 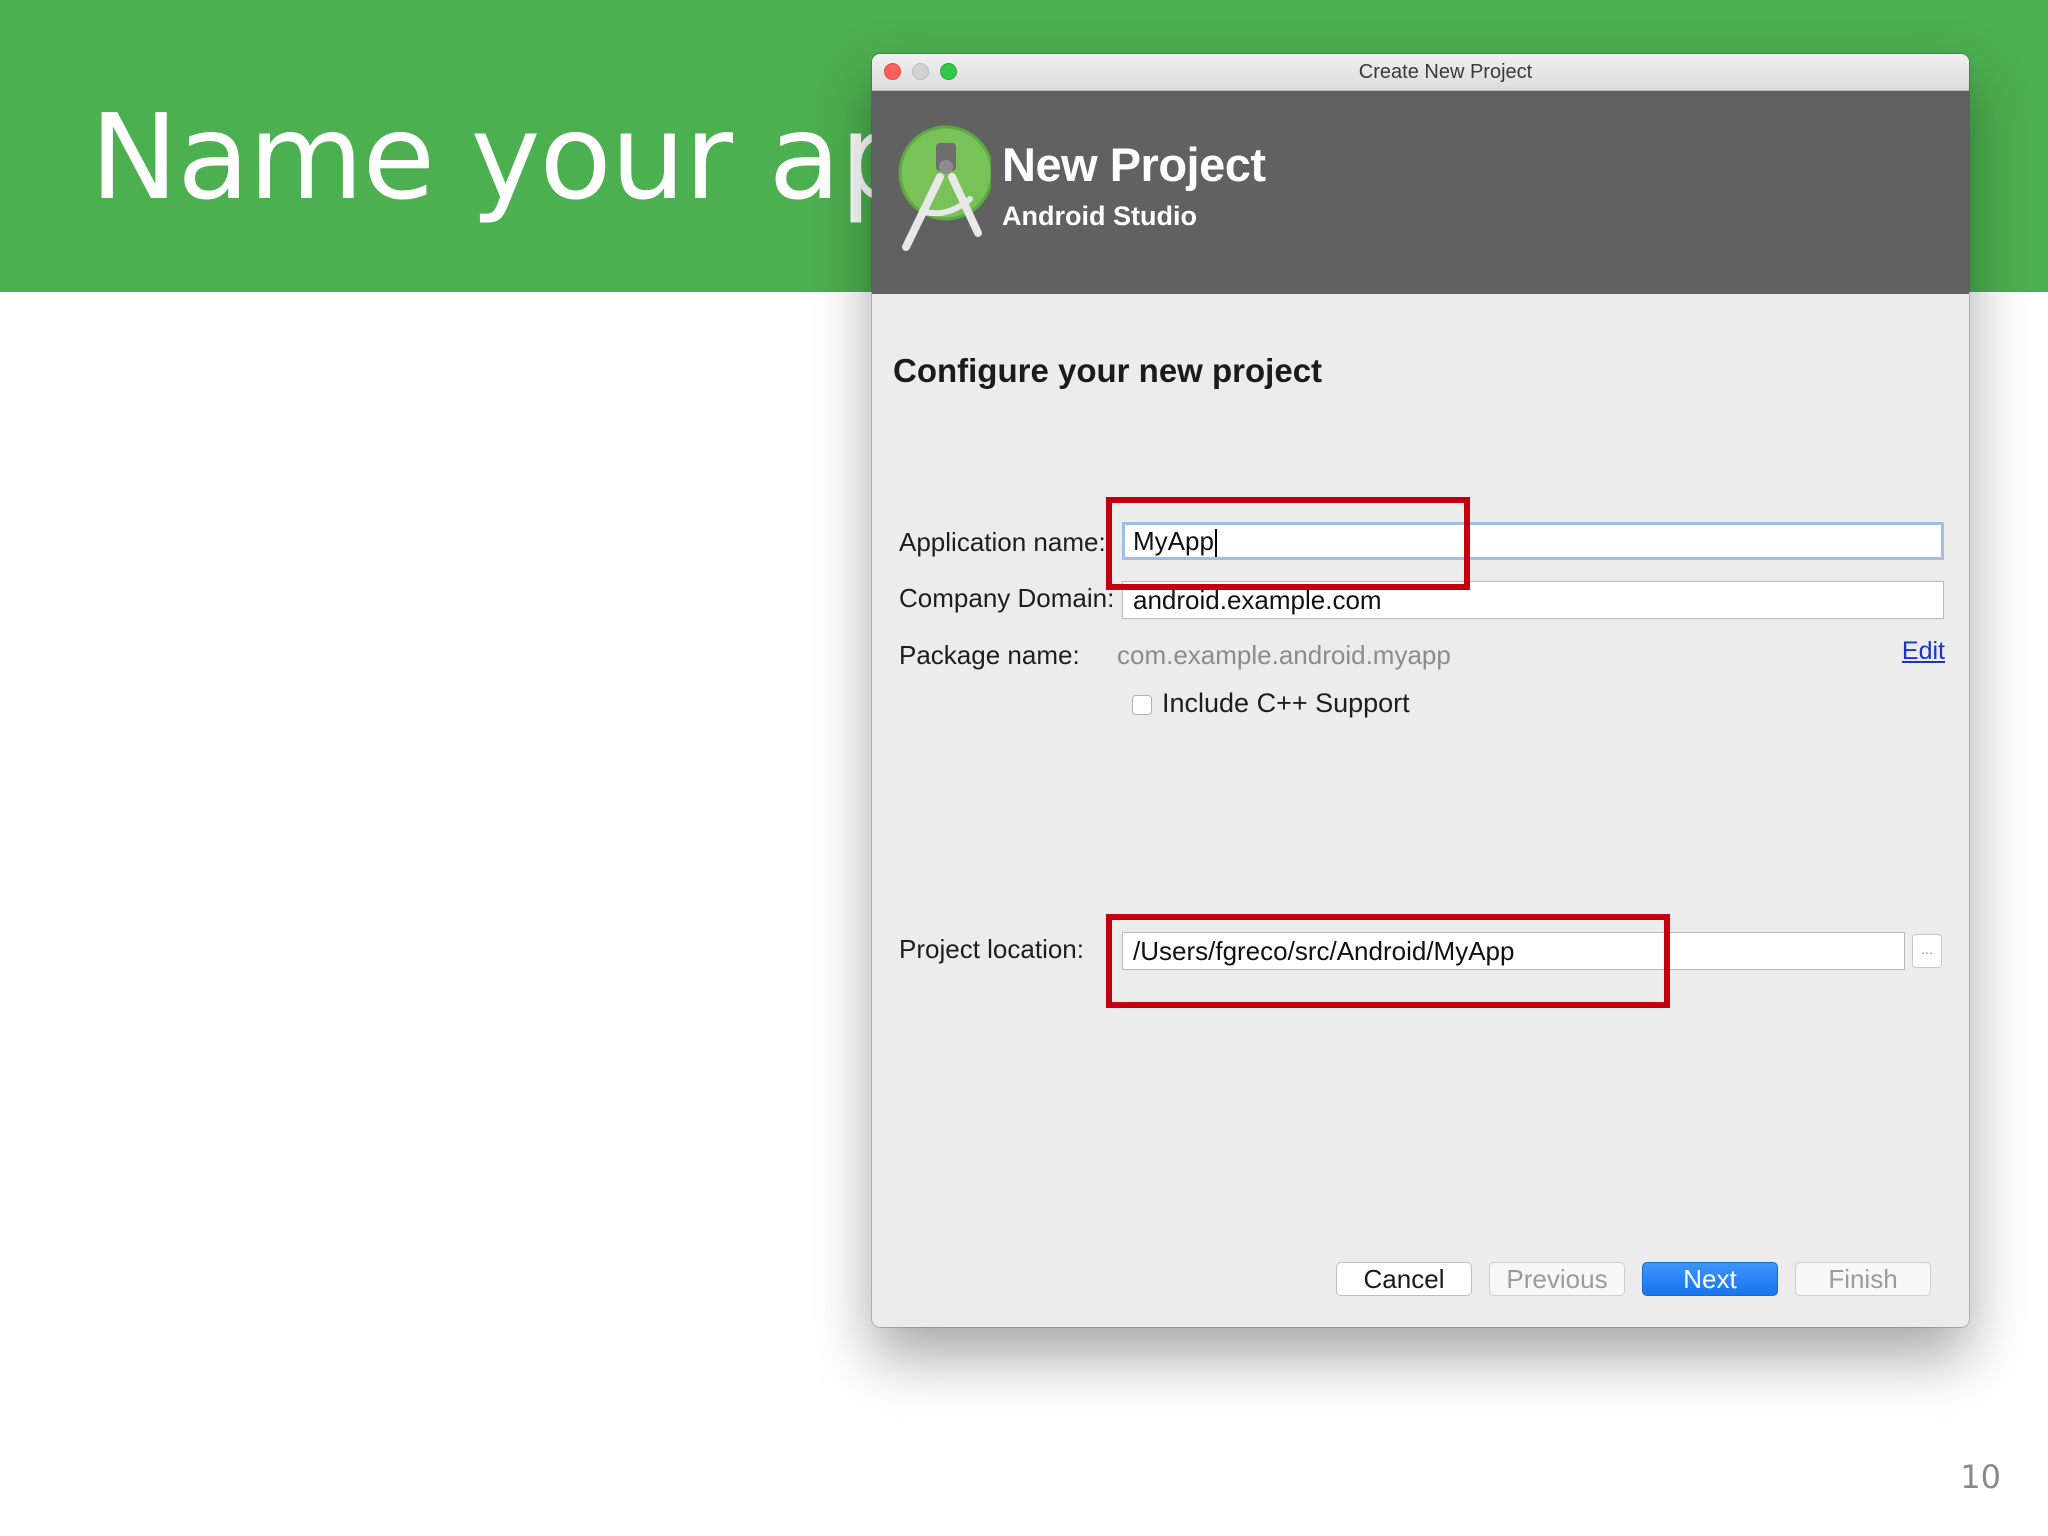 I want to click on text-caret, so click(x=1215, y=543).